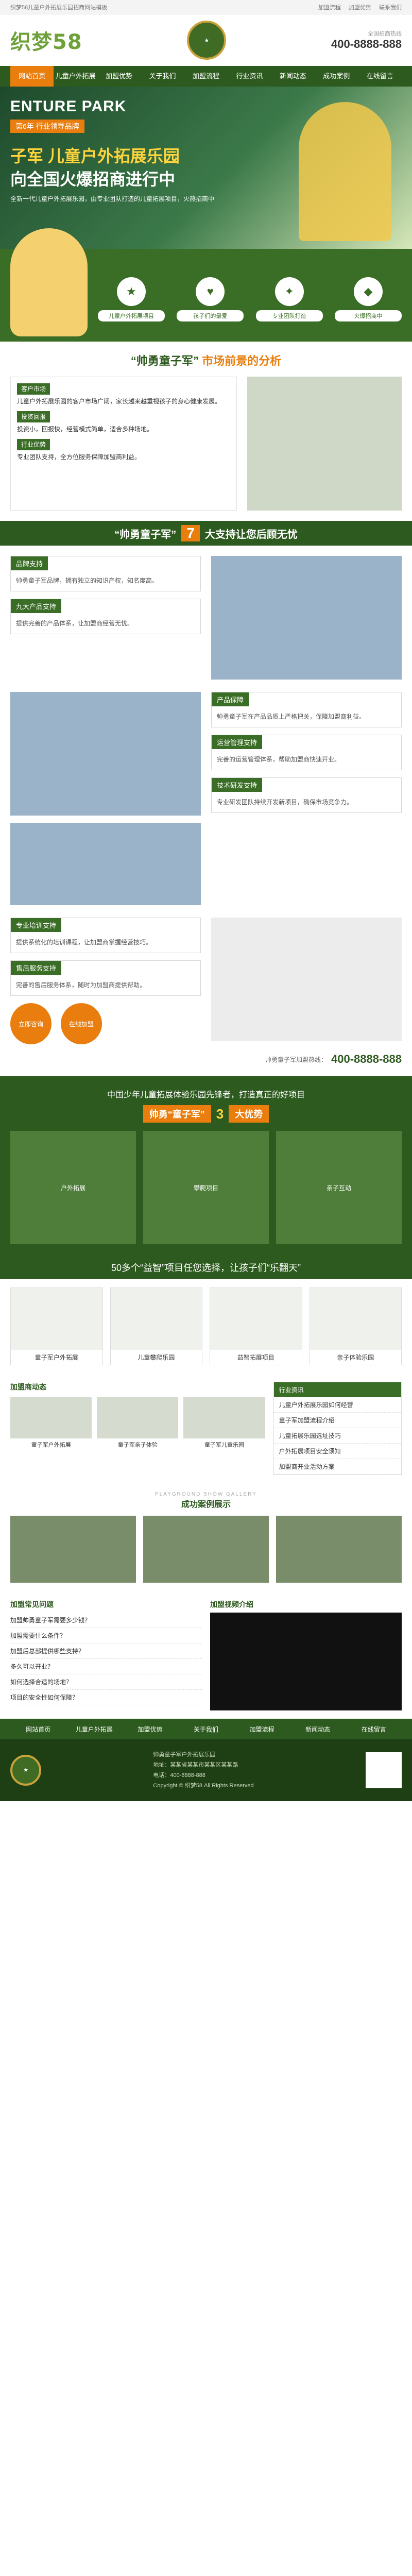  What do you see at coordinates (51, 1423) in the screenshot?
I see `news-thumb-item: 童子军户外拓展` at bounding box center [51, 1423].